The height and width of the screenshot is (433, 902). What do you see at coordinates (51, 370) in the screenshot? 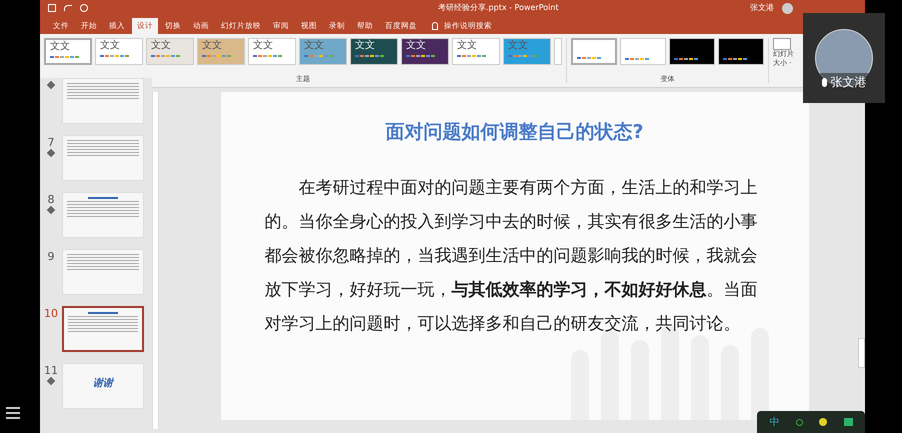
I see `slide-number: 11` at bounding box center [51, 370].